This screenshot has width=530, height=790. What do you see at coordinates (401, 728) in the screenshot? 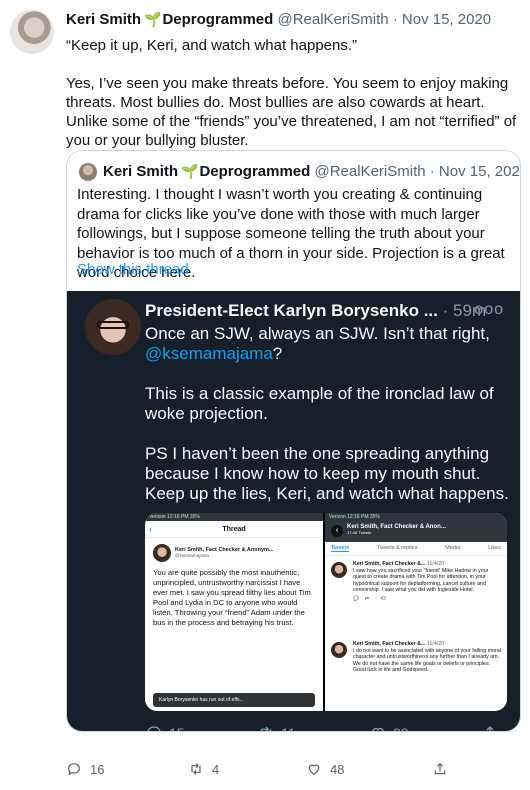
I see `like-count: 83` at bounding box center [401, 728].